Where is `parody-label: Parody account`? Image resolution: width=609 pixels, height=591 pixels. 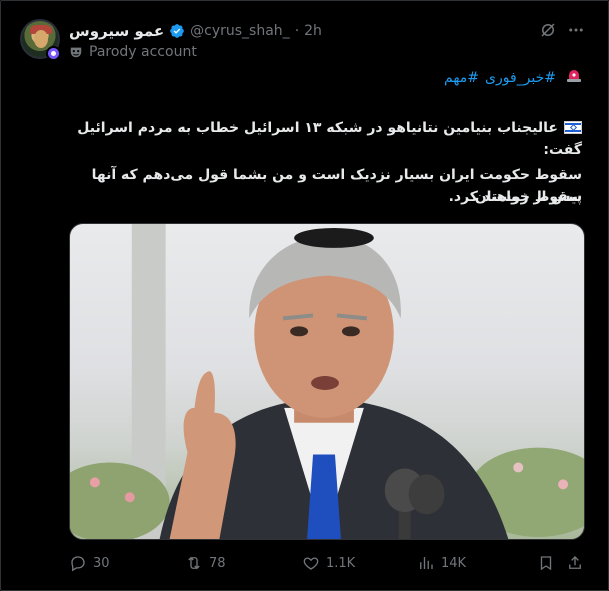
parody-label: Parody account is located at coordinates (143, 52).